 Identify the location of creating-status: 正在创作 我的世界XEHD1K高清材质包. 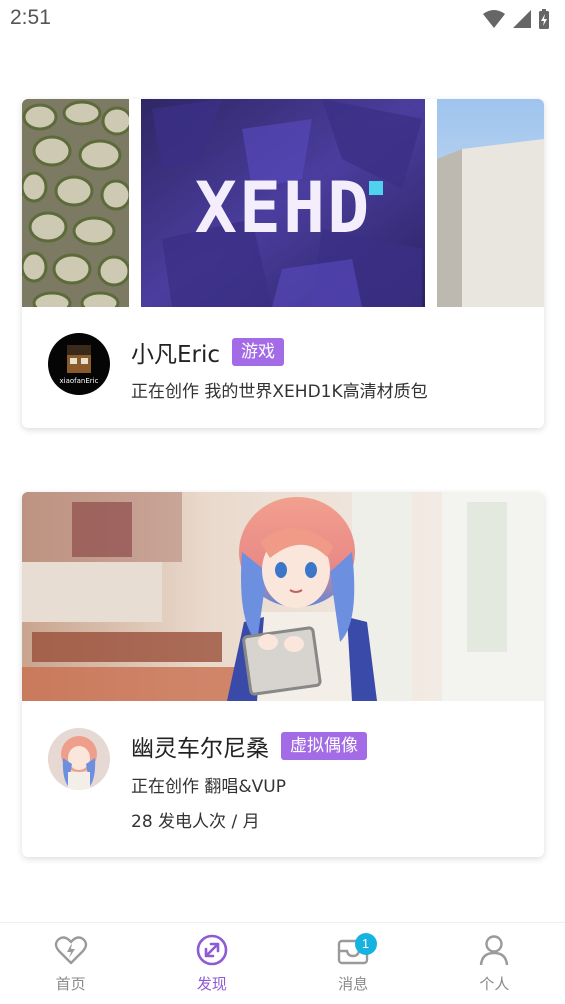
(279, 392).